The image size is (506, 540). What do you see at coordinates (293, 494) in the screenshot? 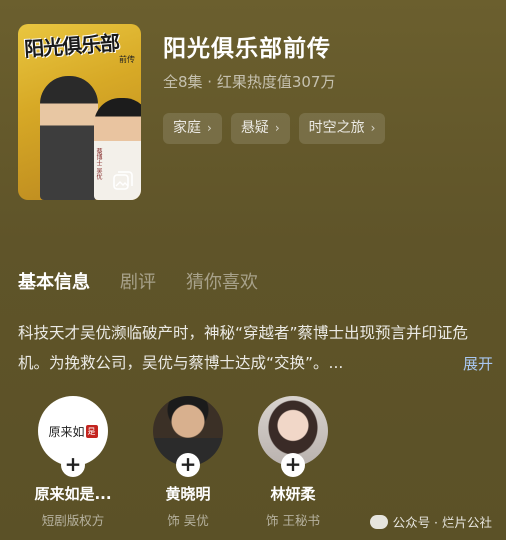
I see `cast-name: 林妍柔` at bounding box center [293, 494].